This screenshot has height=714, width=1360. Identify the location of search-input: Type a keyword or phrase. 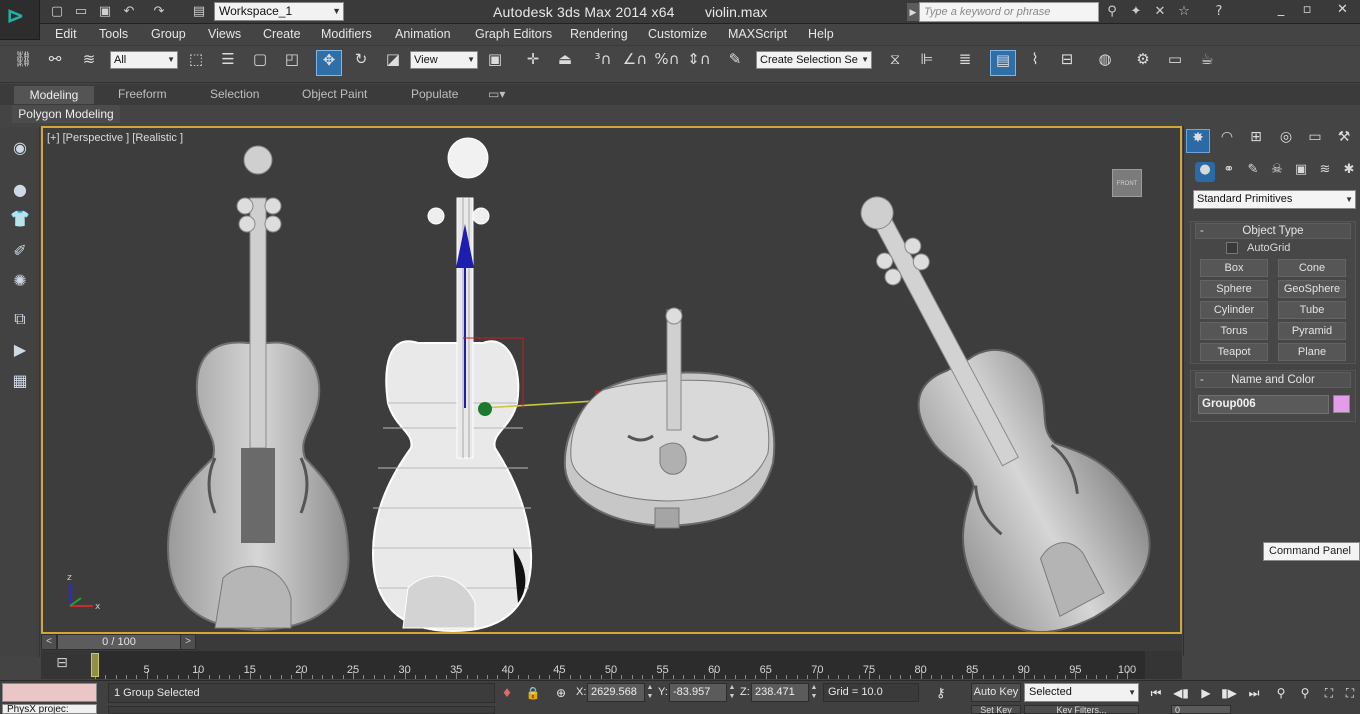
(1009, 12).